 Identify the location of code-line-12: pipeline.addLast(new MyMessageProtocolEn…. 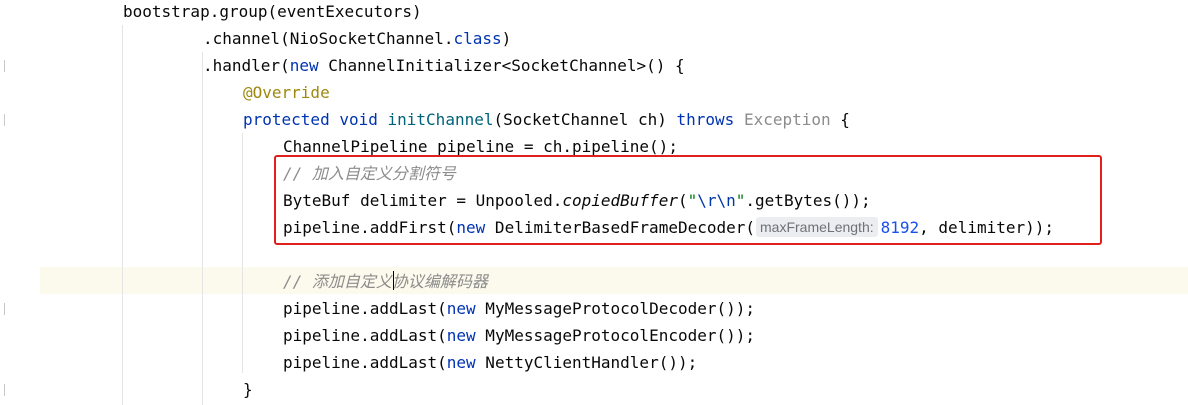
(519, 335).